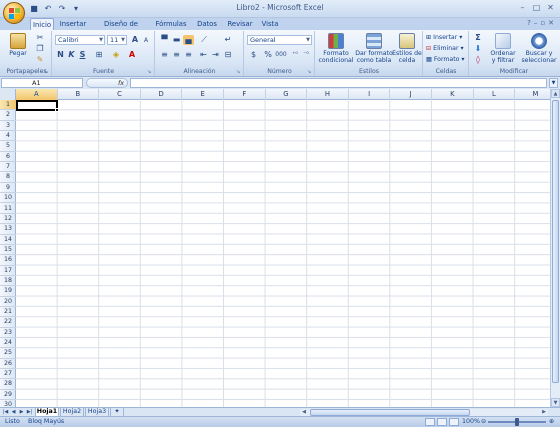 The height and width of the screenshot is (427, 560). Describe the element at coordinates (444, 37) in the screenshot. I see `insert-cells-button: ⊞ Insertar ▾` at that location.